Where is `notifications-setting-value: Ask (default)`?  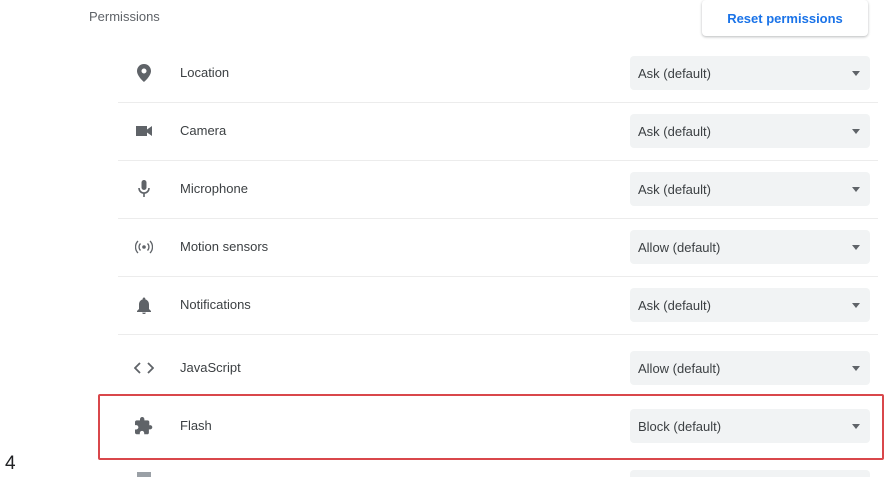 notifications-setting-value: Ask (default) is located at coordinates (674, 305).